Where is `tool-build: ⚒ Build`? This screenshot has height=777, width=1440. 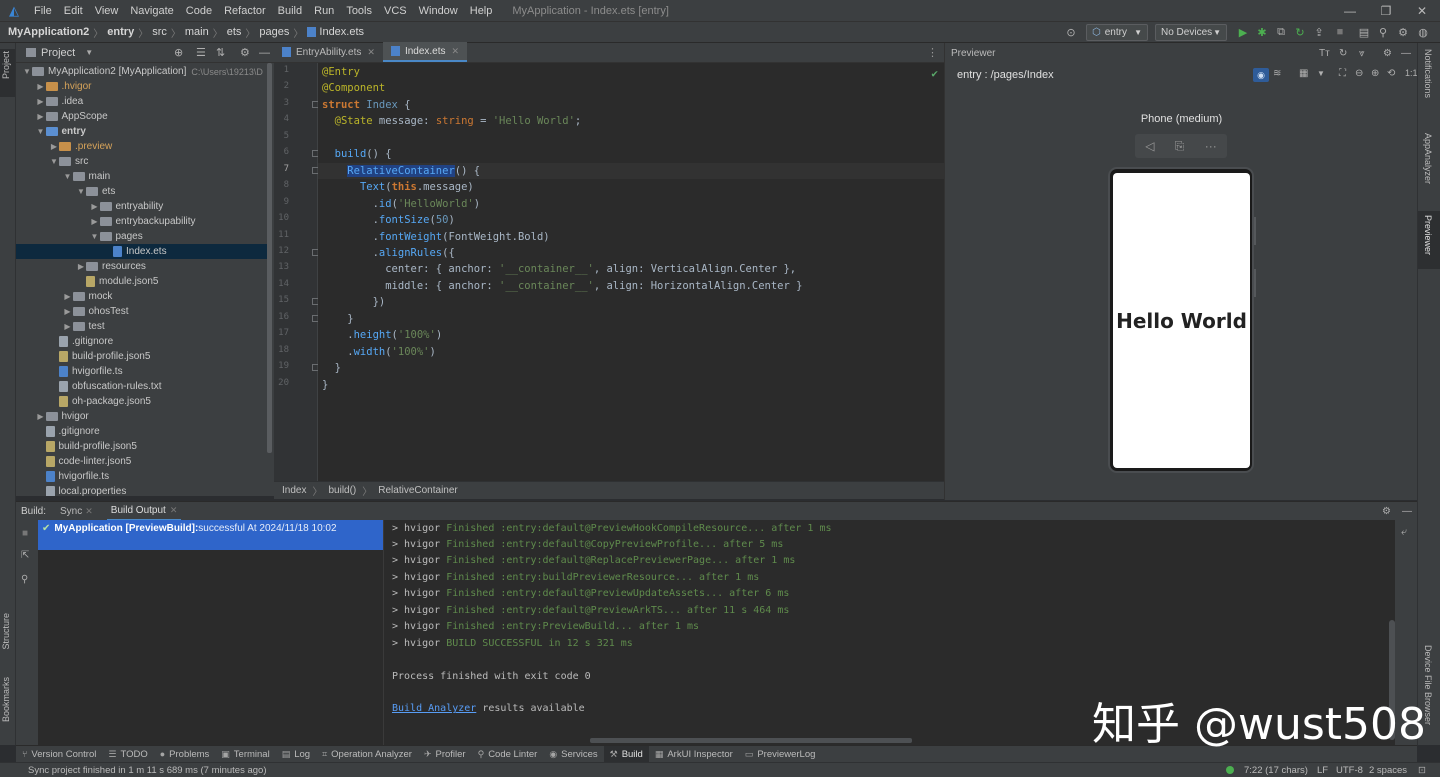 tool-build: ⚒ Build is located at coordinates (626, 754).